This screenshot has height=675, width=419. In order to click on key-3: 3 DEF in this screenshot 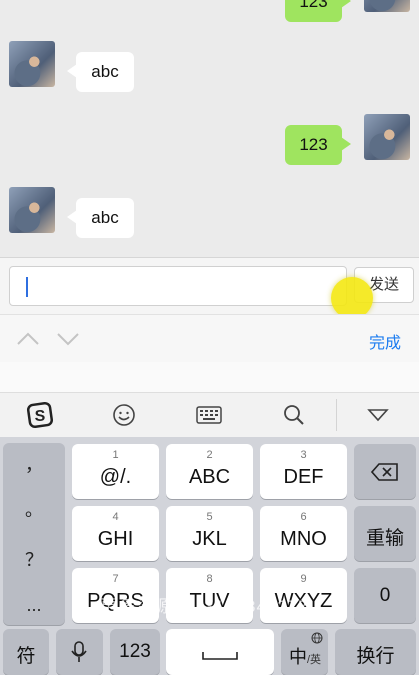, I will do `click(303, 471)`.